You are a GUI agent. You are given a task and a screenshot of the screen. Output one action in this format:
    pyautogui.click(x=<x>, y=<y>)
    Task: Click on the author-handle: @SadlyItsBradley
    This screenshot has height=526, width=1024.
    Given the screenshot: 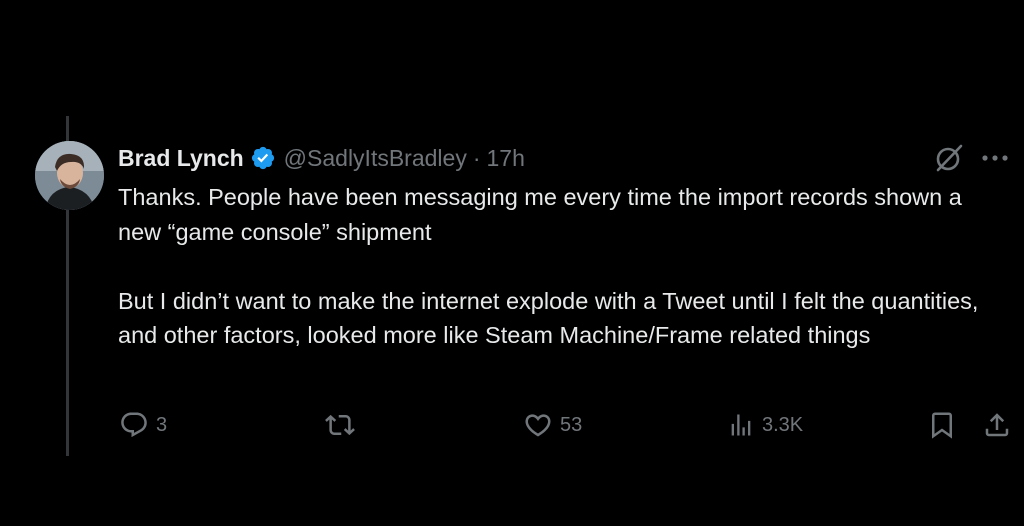 What is the action you would take?
    pyautogui.click(x=375, y=158)
    